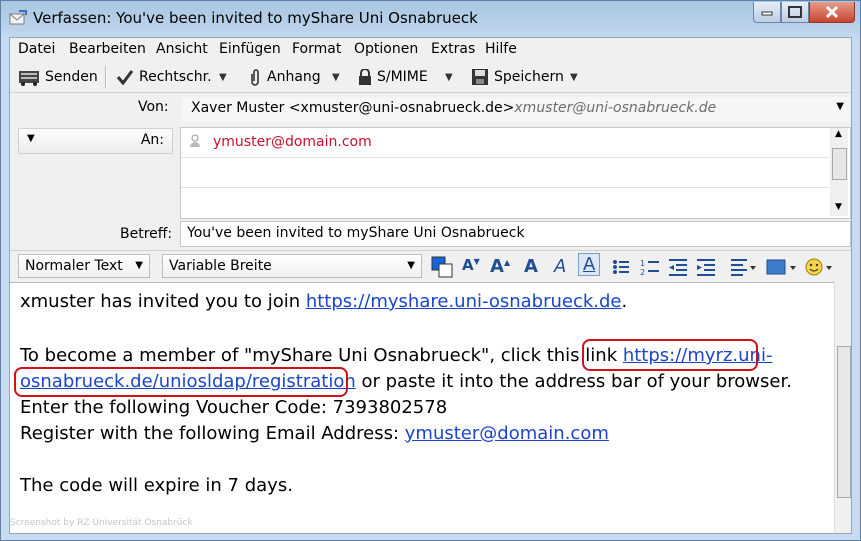  I want to click on font-select: Variable Breite ▼, so click(292, 266).